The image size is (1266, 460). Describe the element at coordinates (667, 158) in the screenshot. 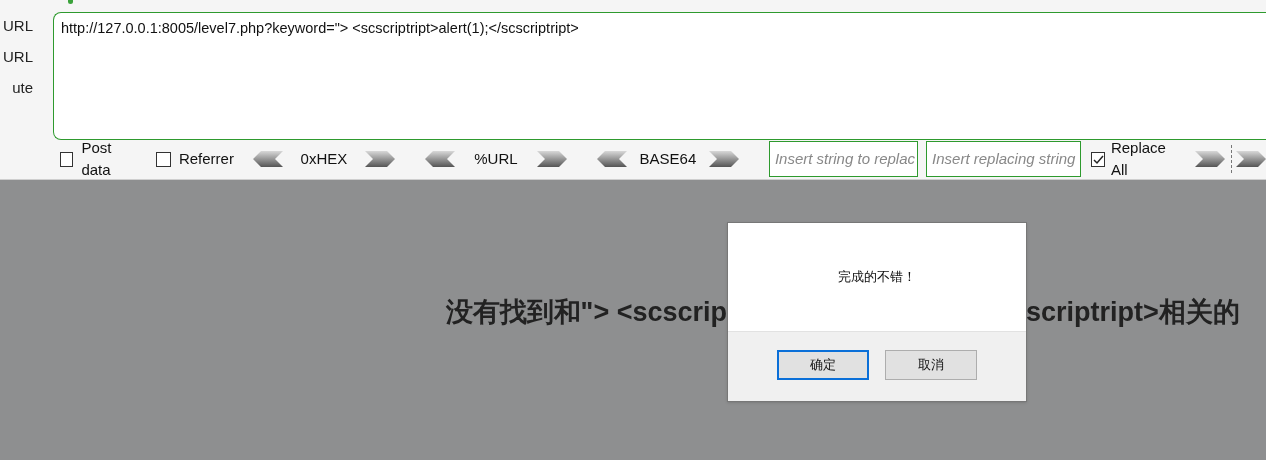

I see `encoder-label: BASE64` at that location.